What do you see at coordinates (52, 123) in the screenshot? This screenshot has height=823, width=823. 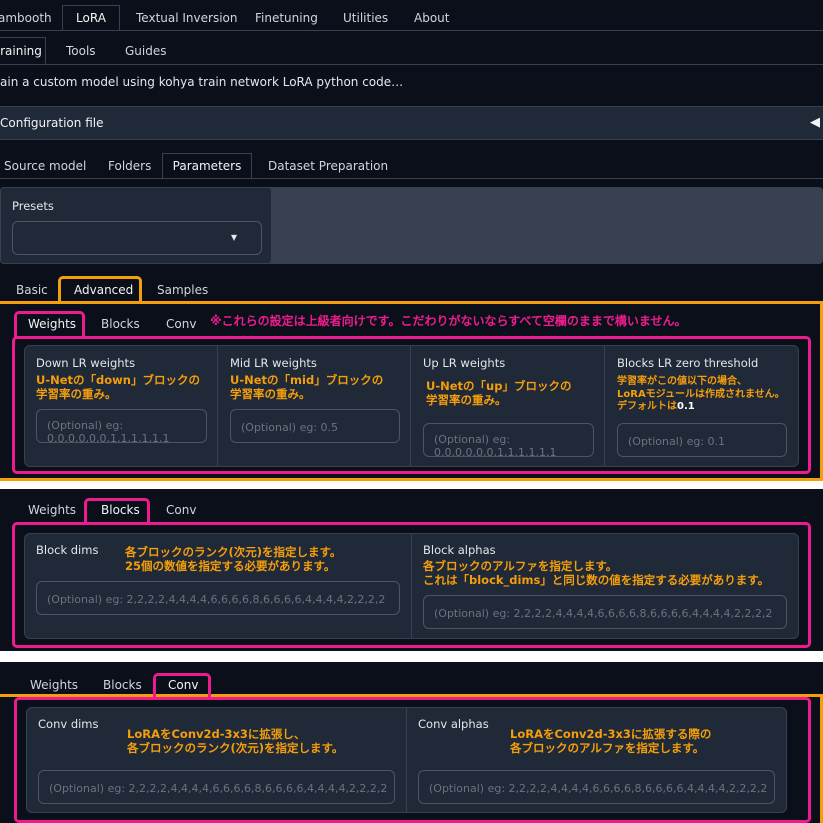 I see `configuration-file-label: Configuration file` at bounding box center [52, 123].